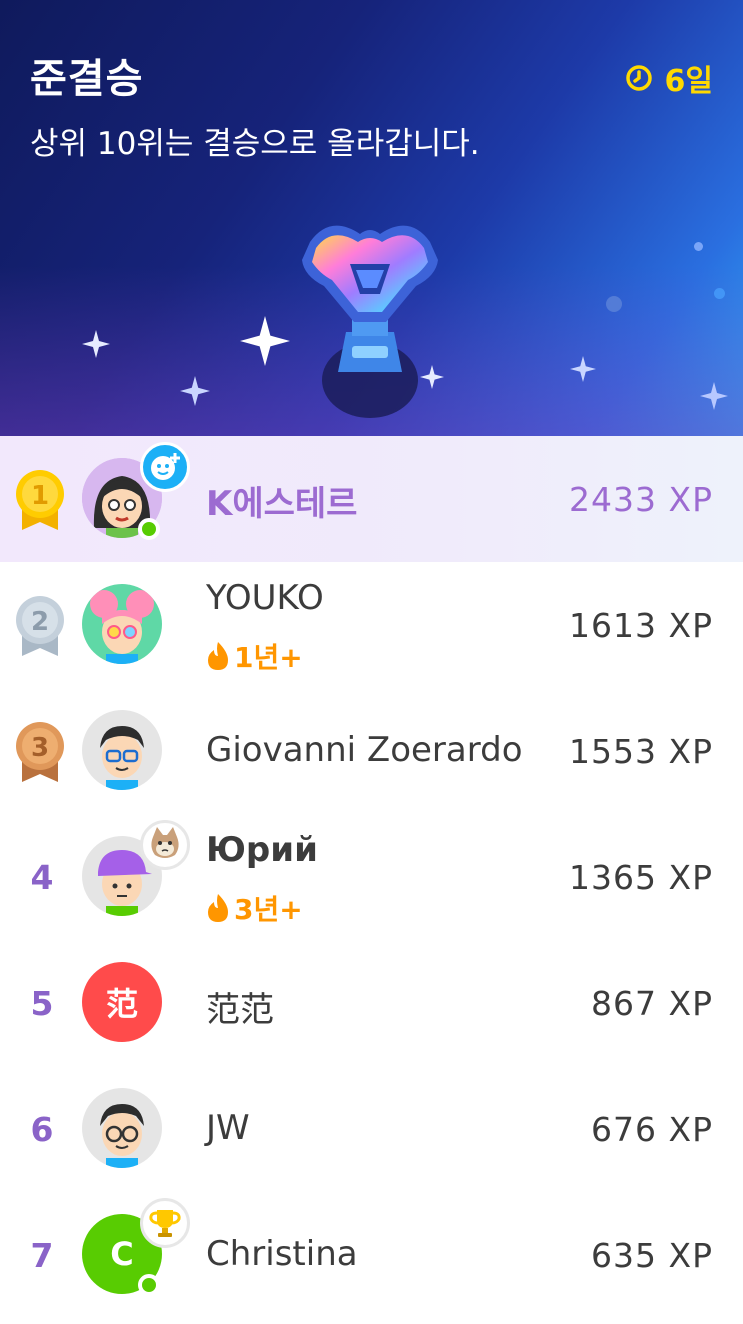  I want to click on leaderboard-row: 6 JW 676 XP, so click(371, 1129).